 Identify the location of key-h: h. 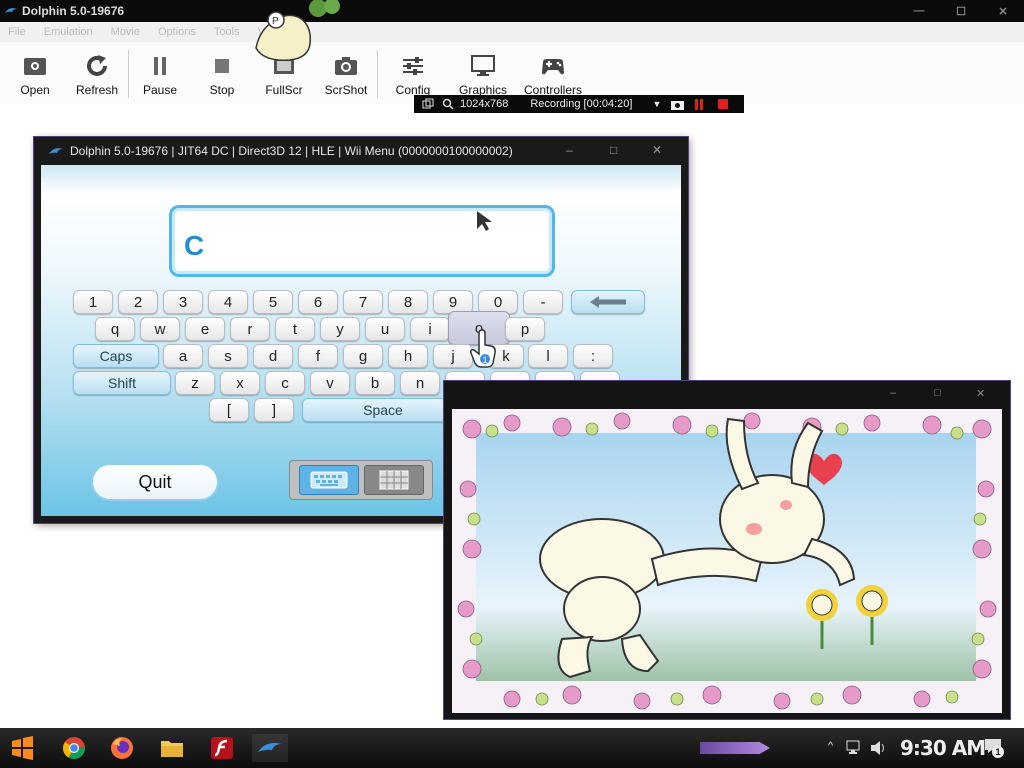
(408, 356).